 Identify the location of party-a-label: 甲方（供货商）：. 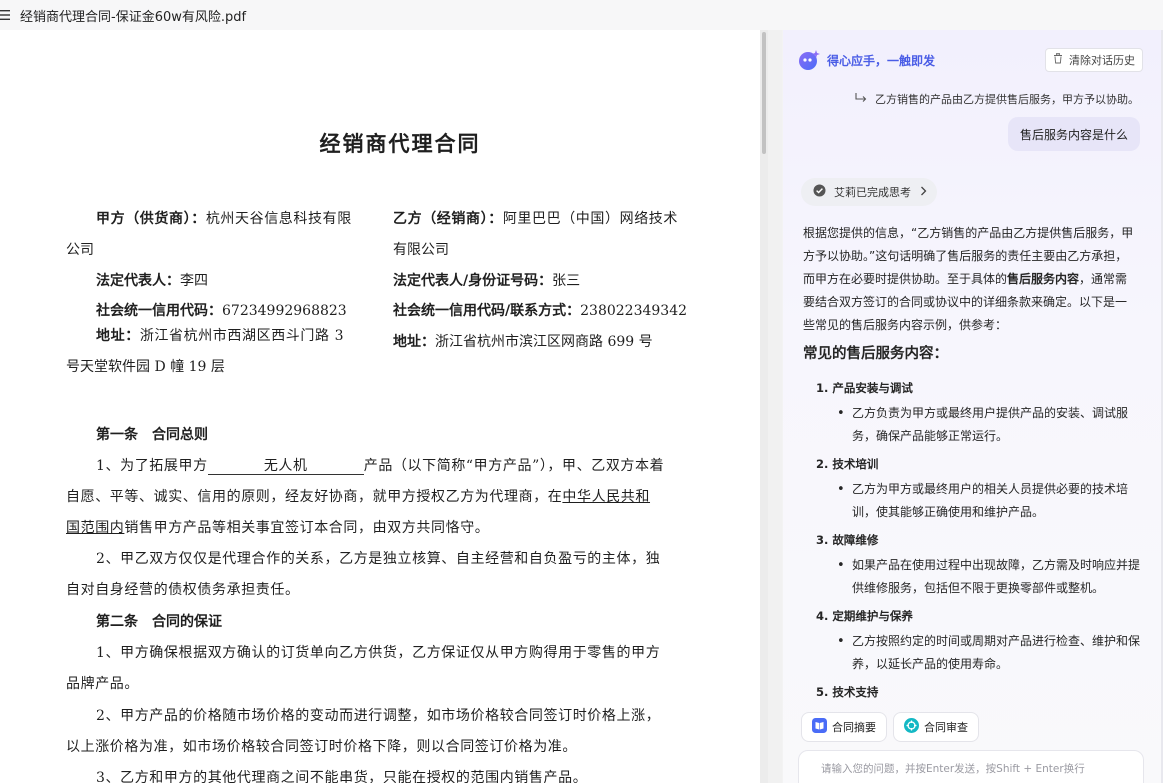
(151, 219).